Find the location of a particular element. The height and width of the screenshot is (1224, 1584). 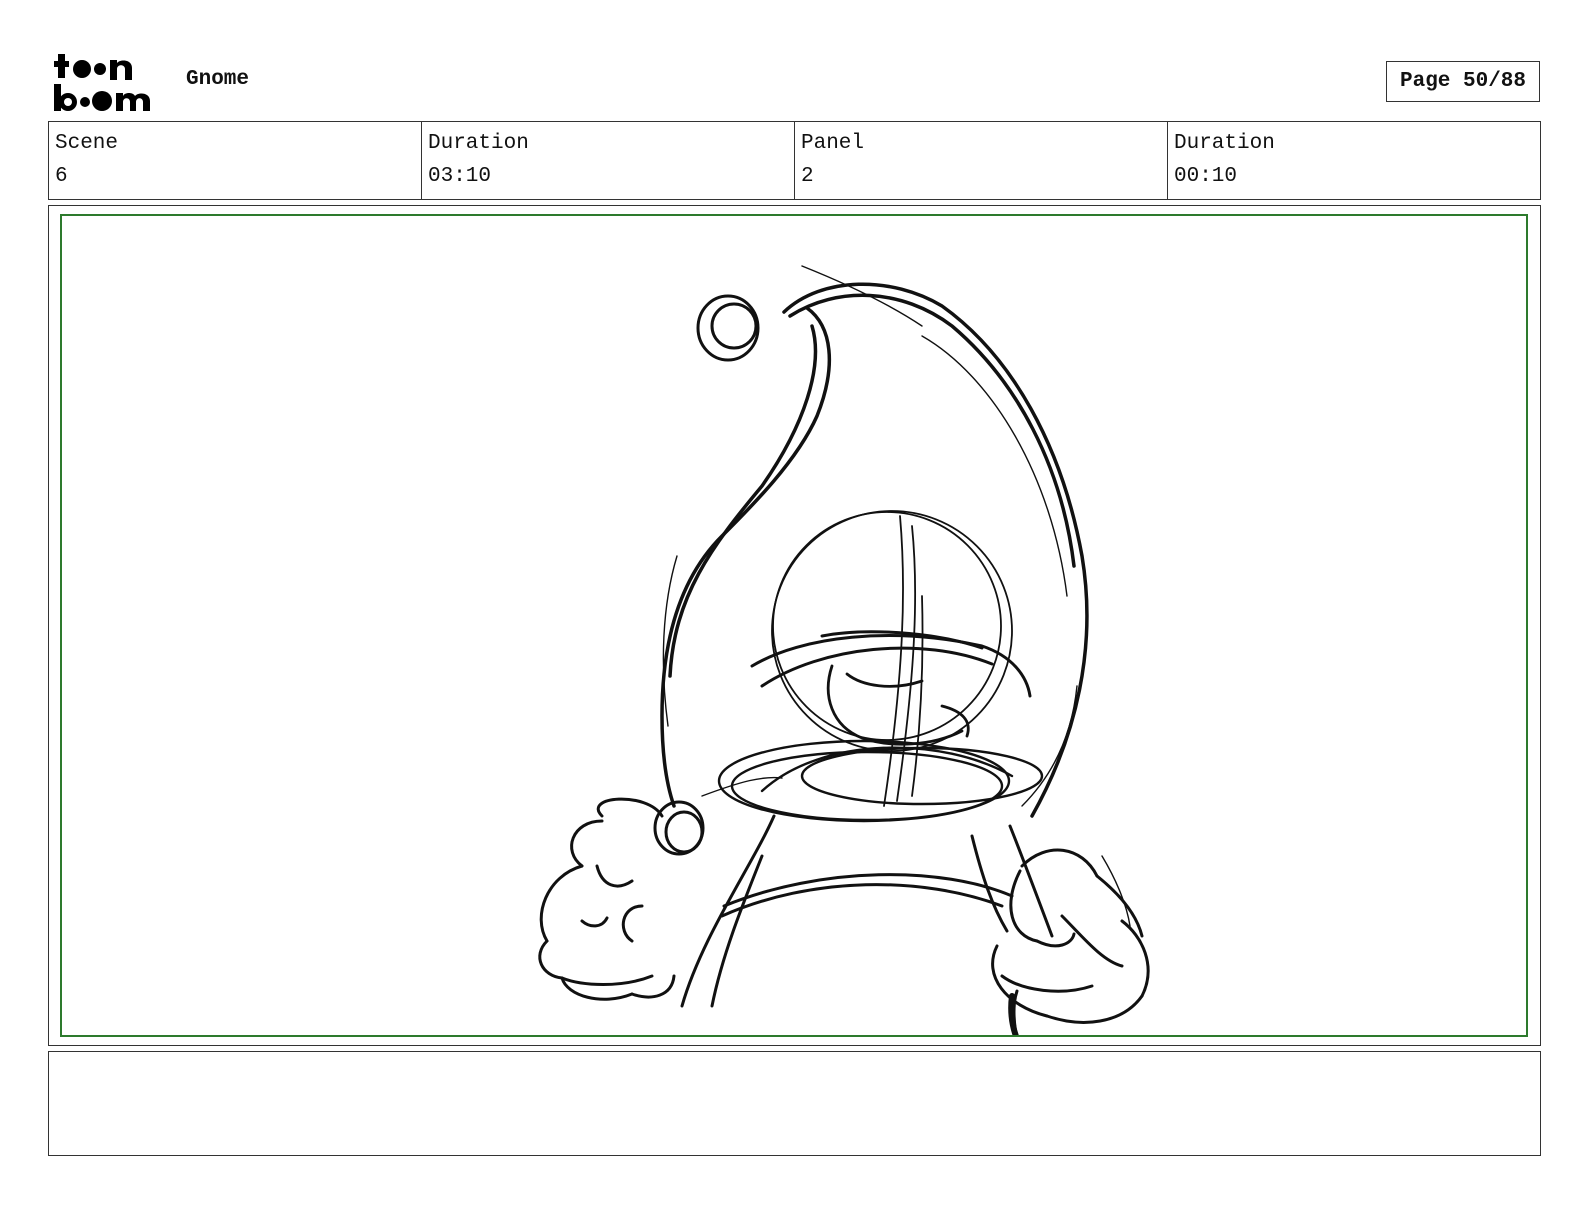

panel-cell: Panel 2 is located at coordinates (981, 160).